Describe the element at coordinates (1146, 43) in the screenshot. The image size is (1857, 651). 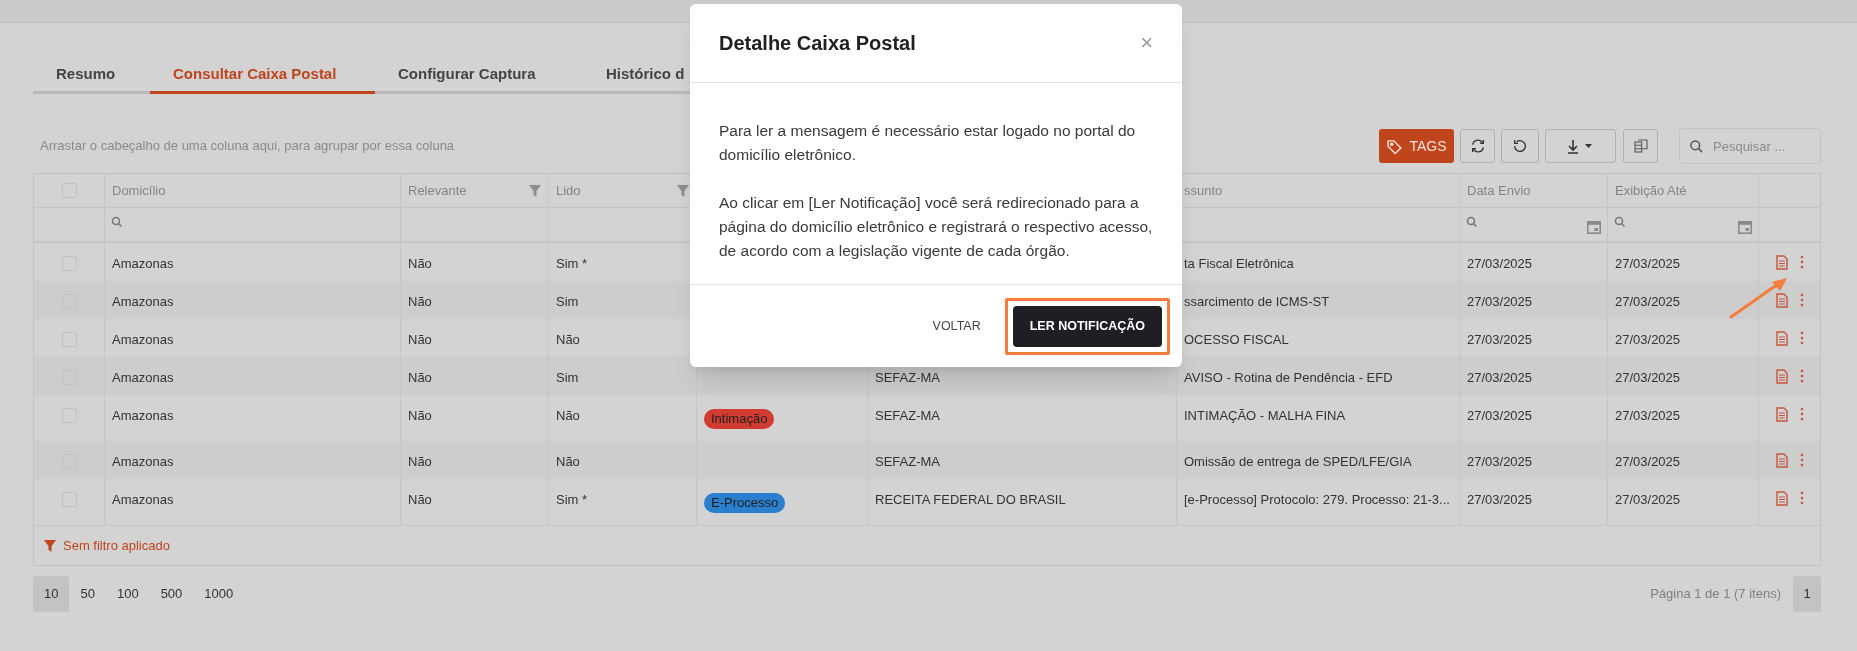
I see `close-button: ×` at that location.